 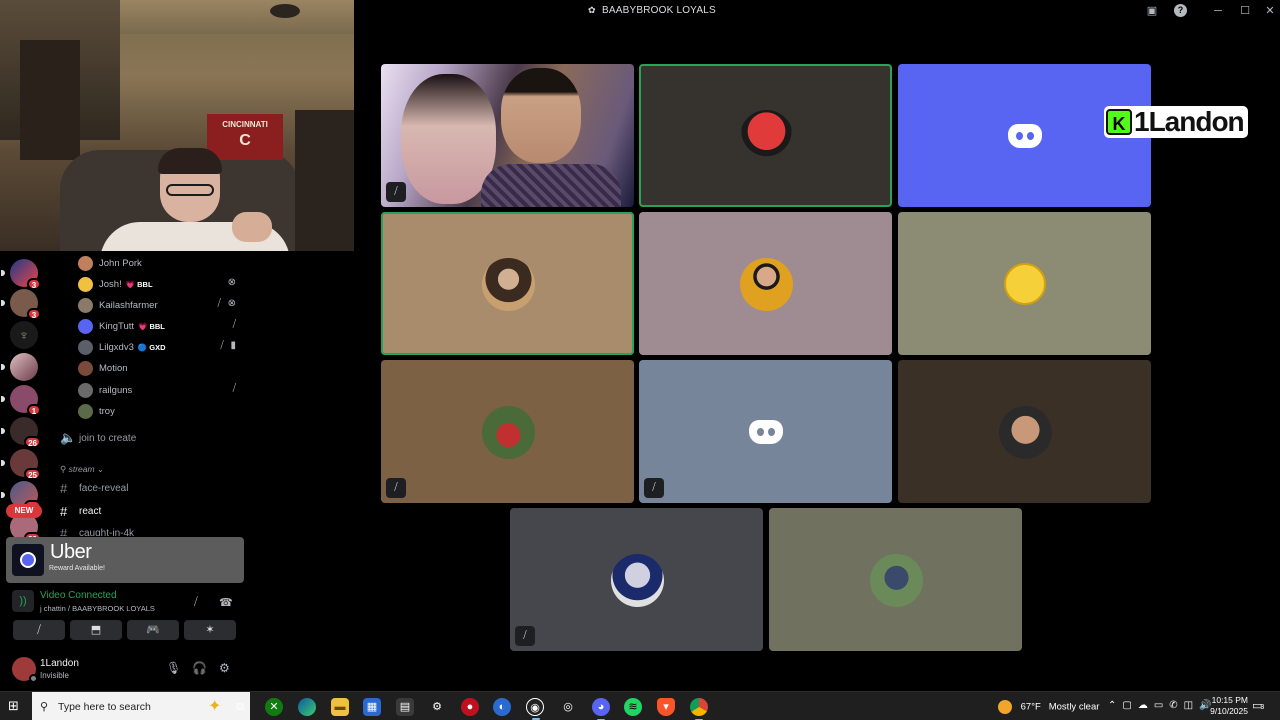 I want to click on server-icon: ♆, so click(x=24, y=335).